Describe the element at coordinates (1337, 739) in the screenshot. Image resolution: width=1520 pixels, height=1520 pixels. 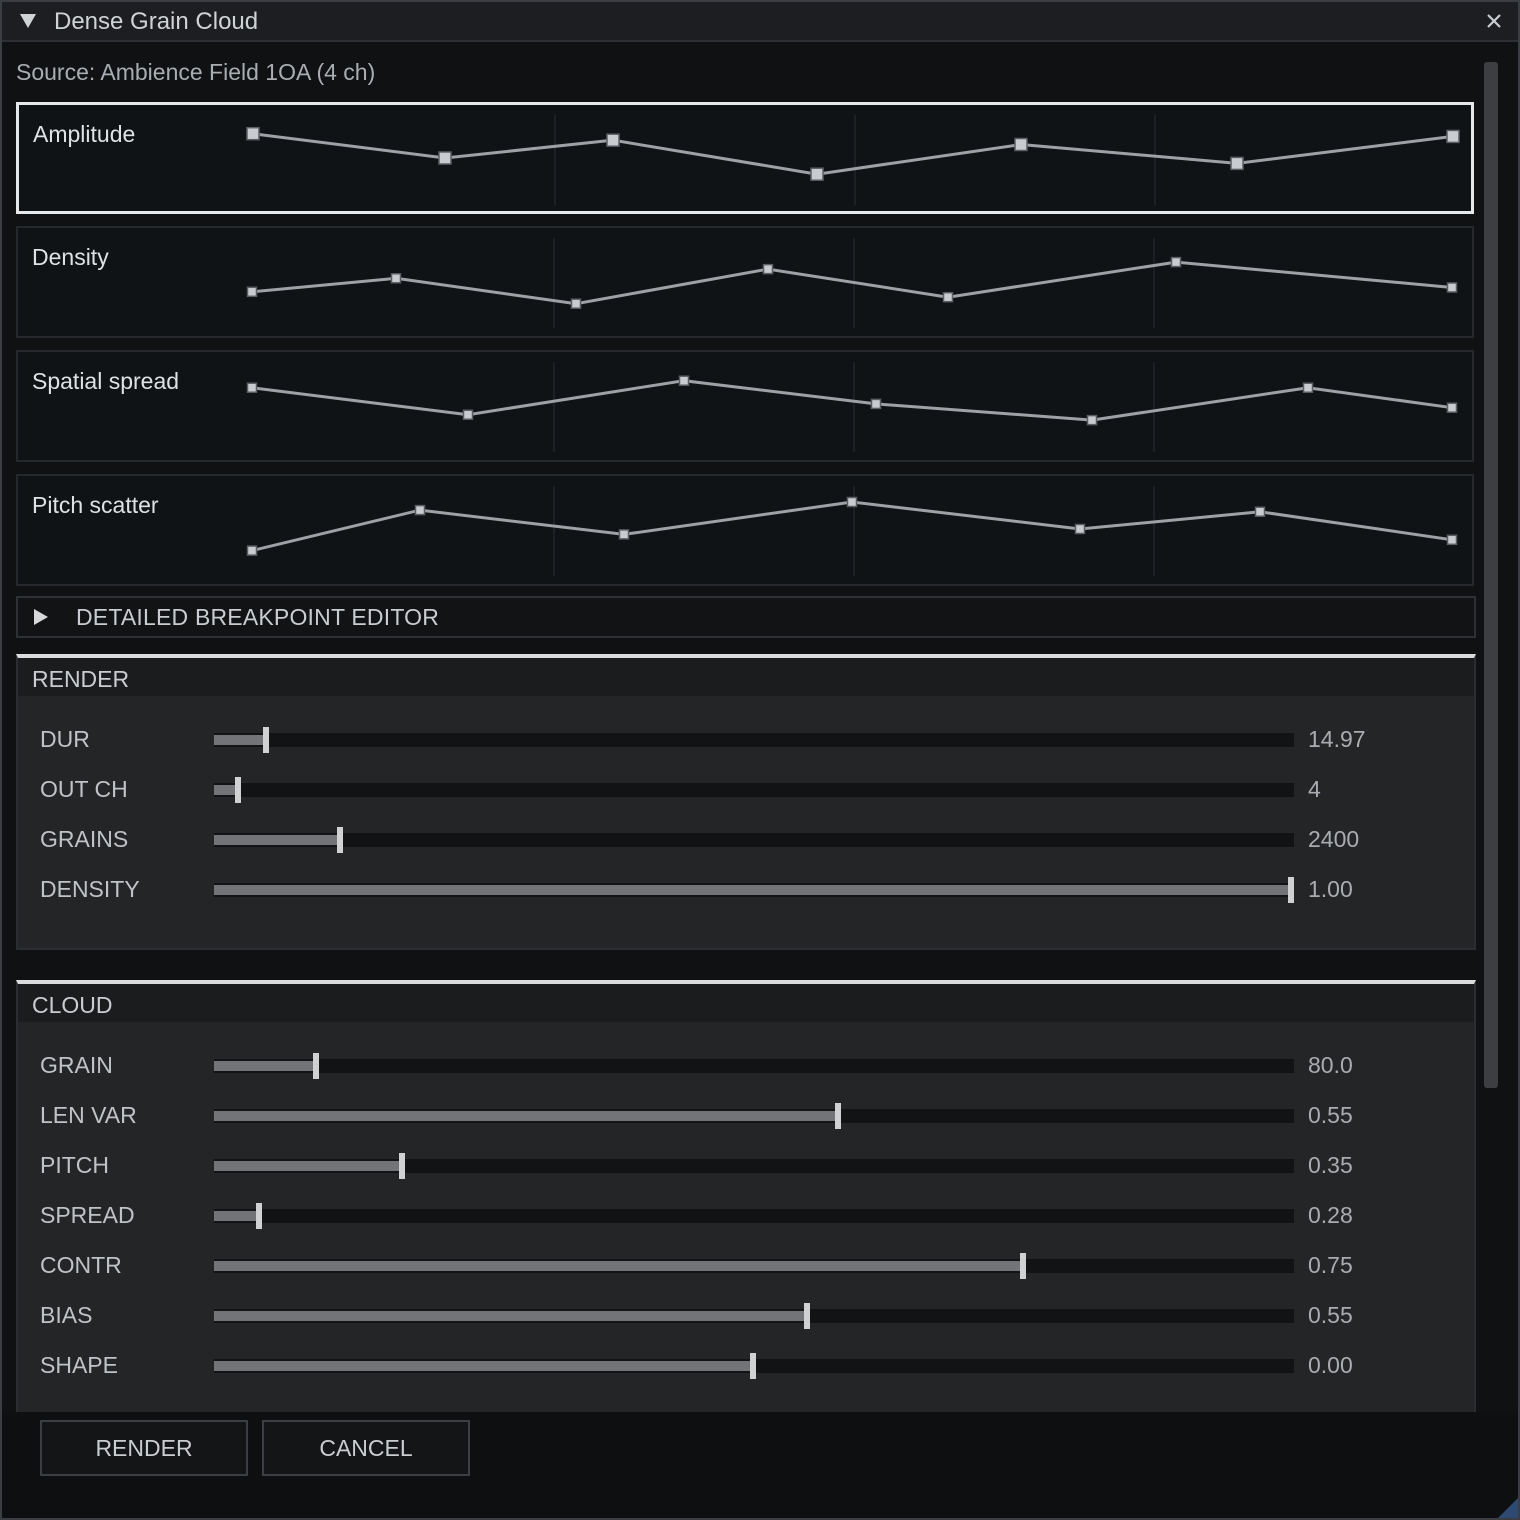
I see `param-value: 14.97` at that location.